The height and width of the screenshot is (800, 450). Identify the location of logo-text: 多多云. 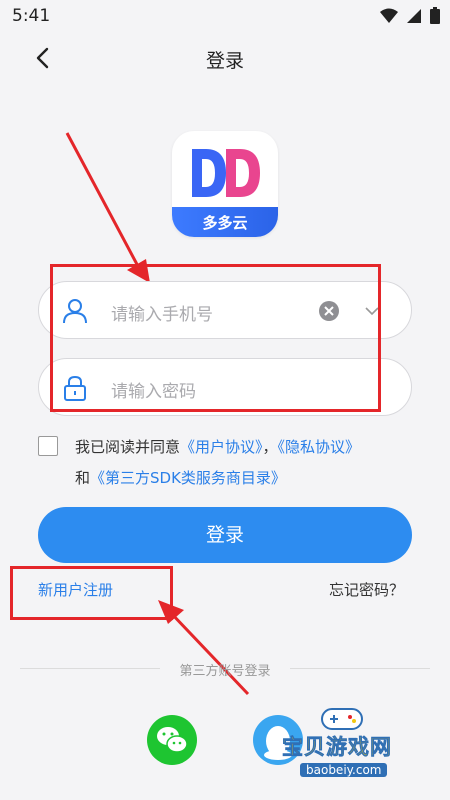
(225, 223).